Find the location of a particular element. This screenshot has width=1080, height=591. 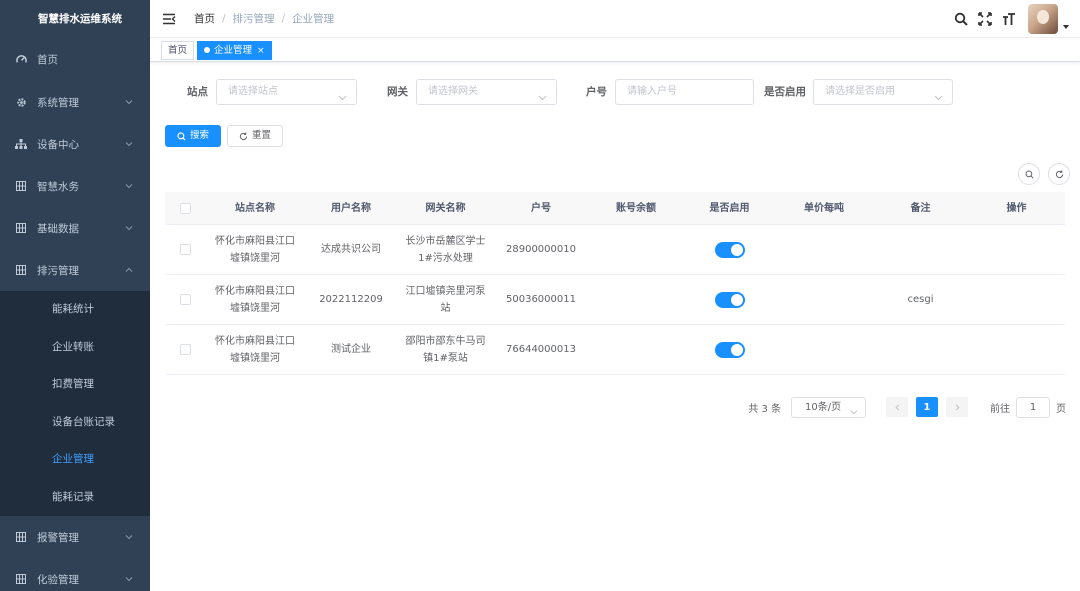

page-size-value: 10条/页 is located at coordinates (823, 407).